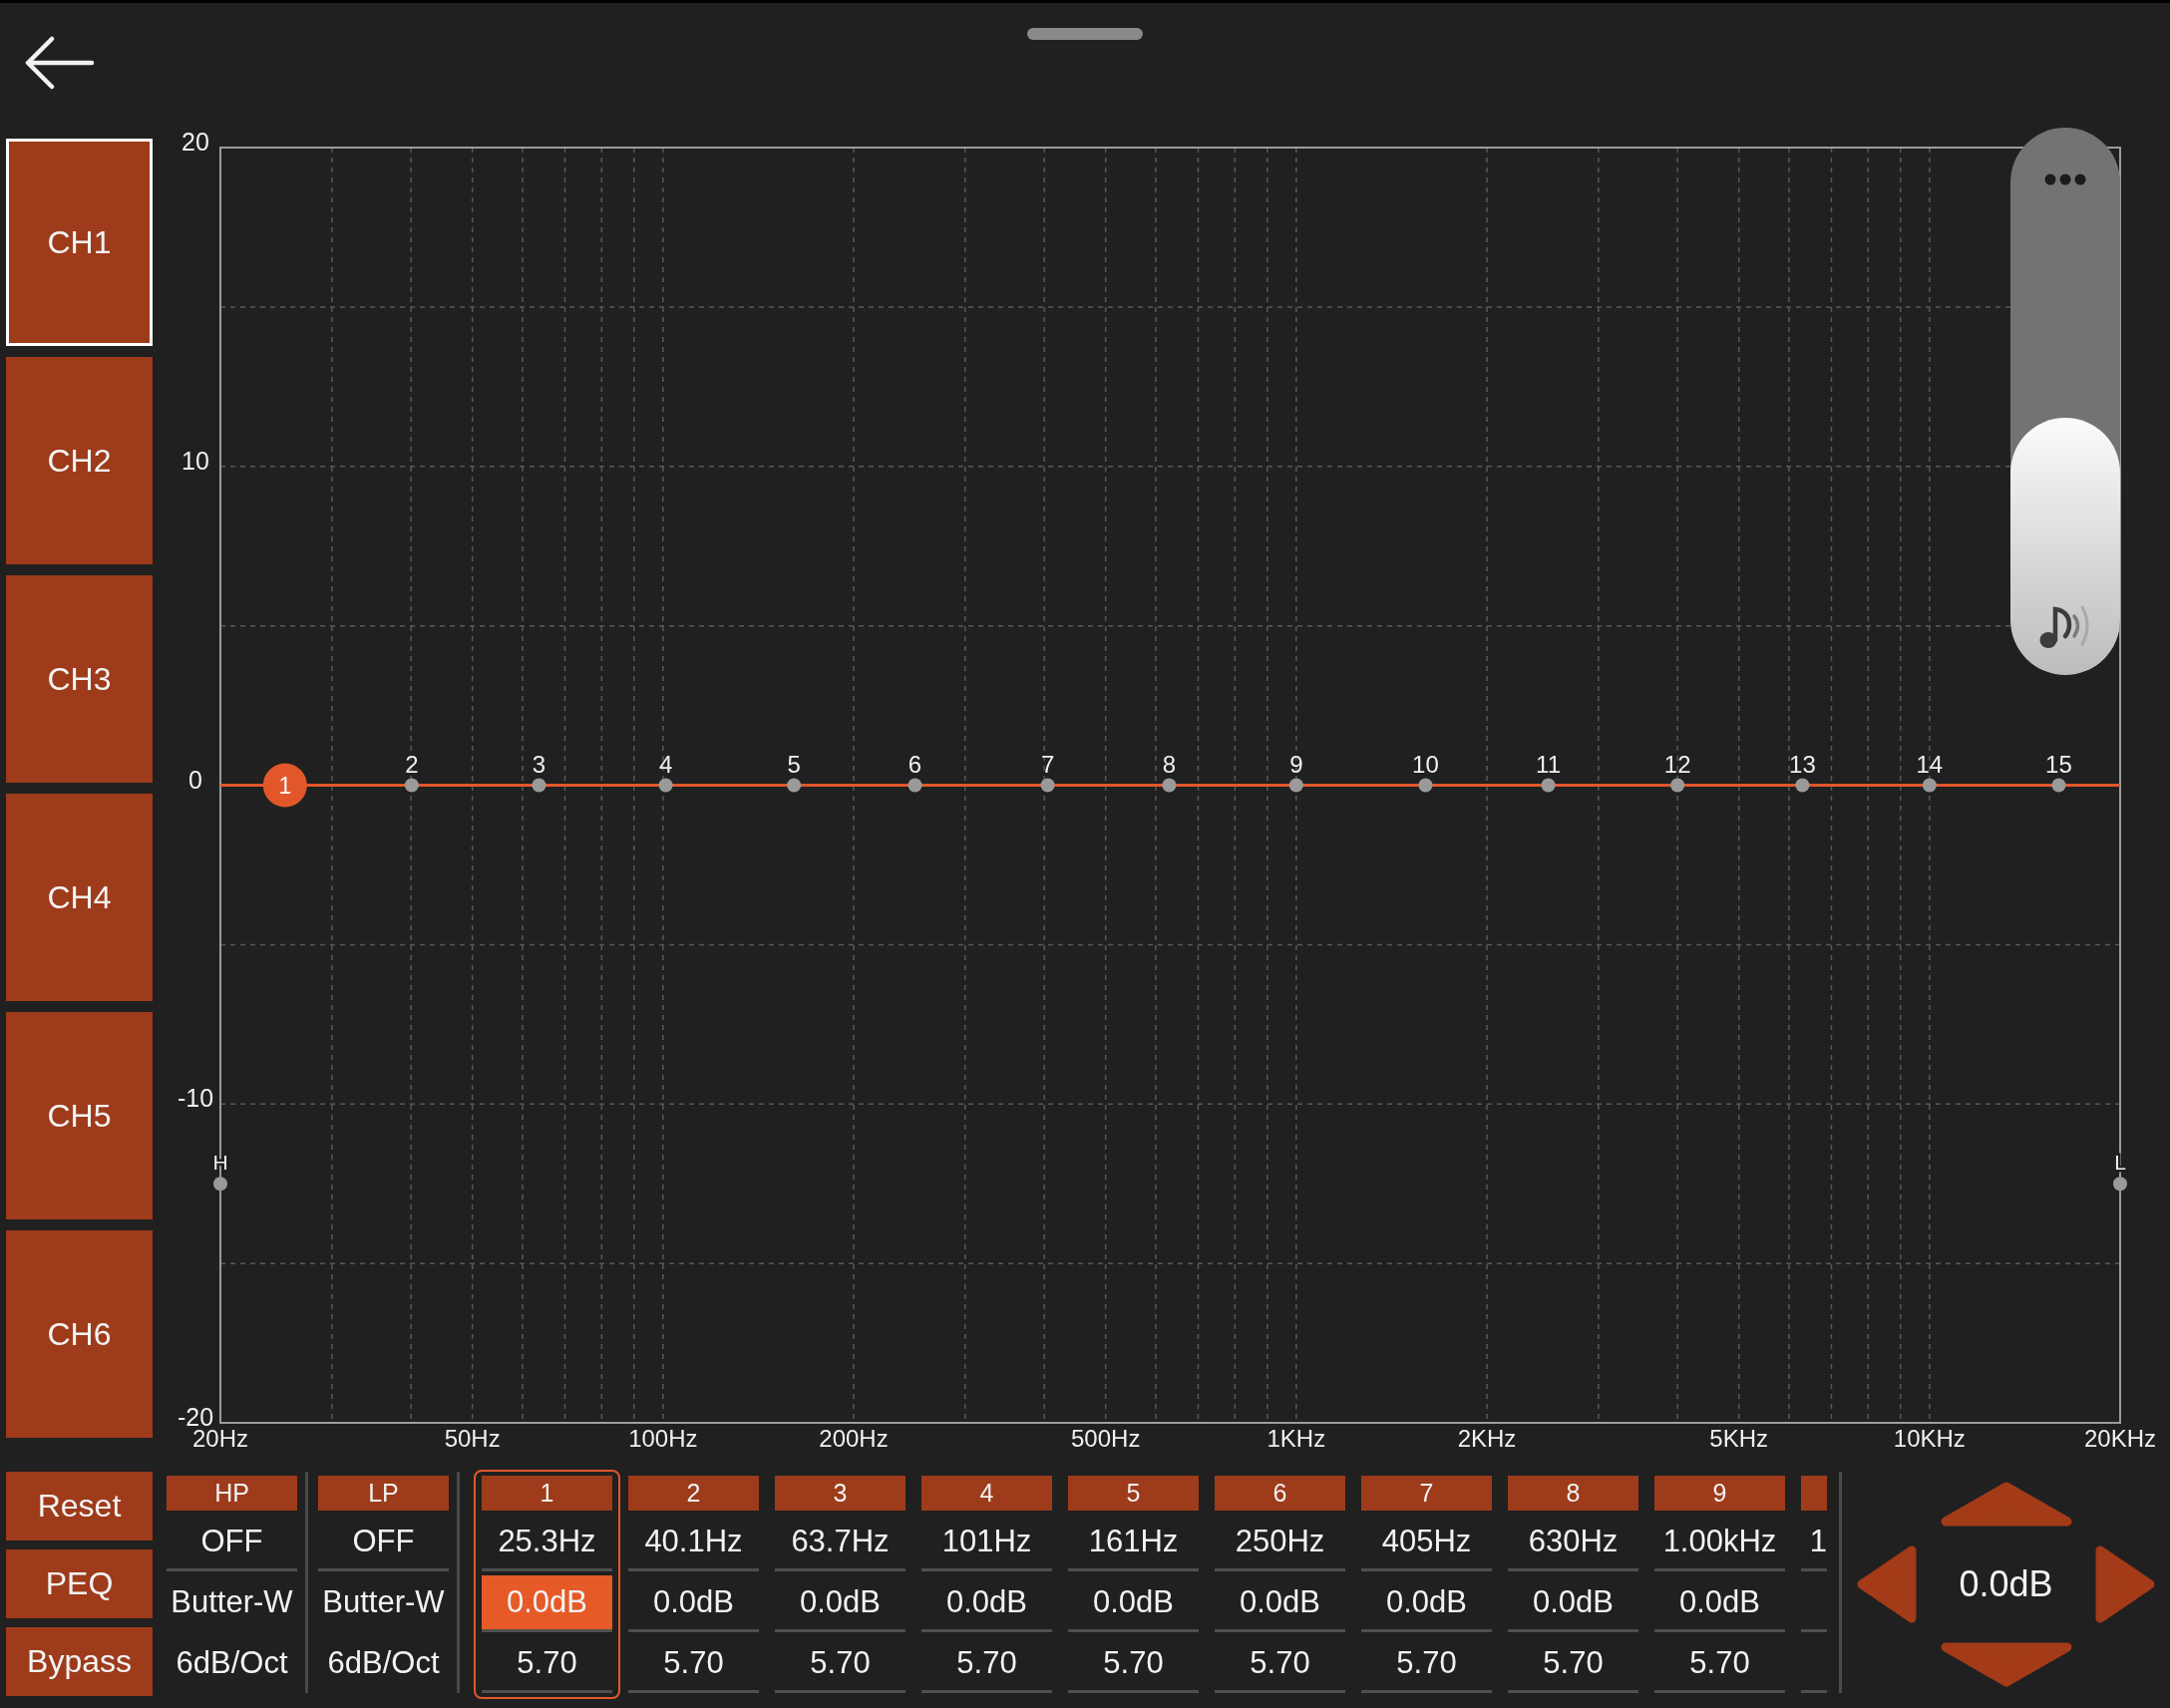 This screenshot has height=1708, width=2170. Describe the element at coordinates (2125, 1584) in the screenshot. I see `right-arrow-icon` at that location.